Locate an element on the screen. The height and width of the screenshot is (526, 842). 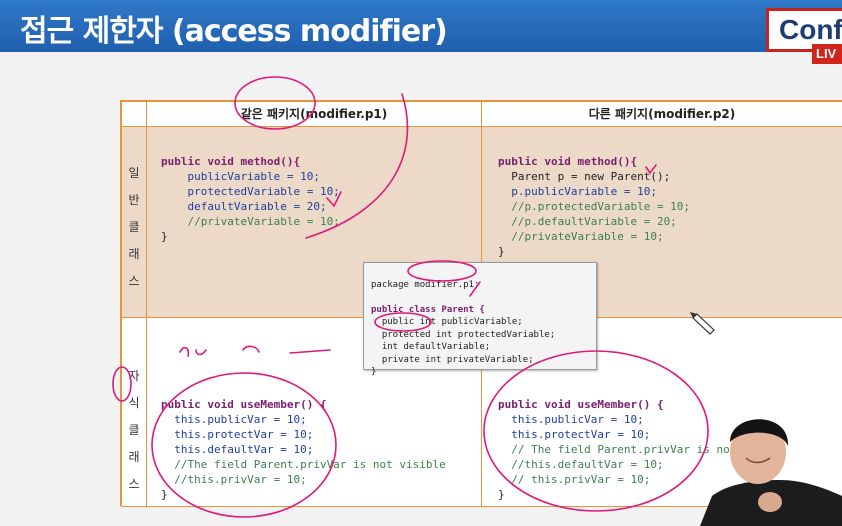
live-badge: LIV is located at coordinates (827, 54).